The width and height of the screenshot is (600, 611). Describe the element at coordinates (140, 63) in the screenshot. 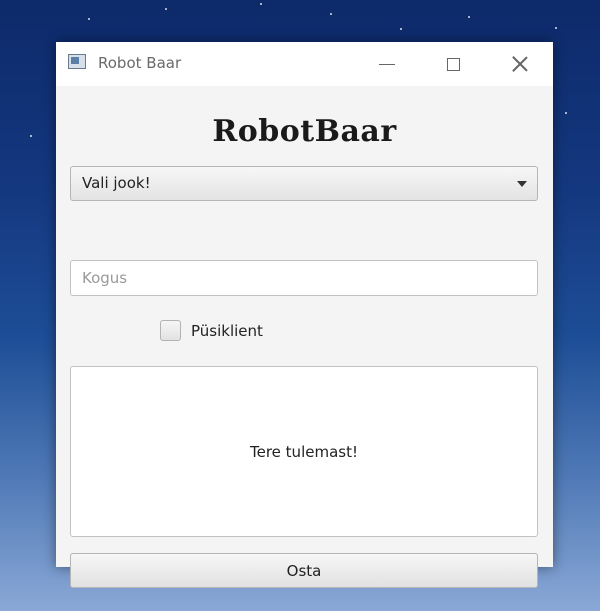

I see `window-title: Robot Baar` at that location.